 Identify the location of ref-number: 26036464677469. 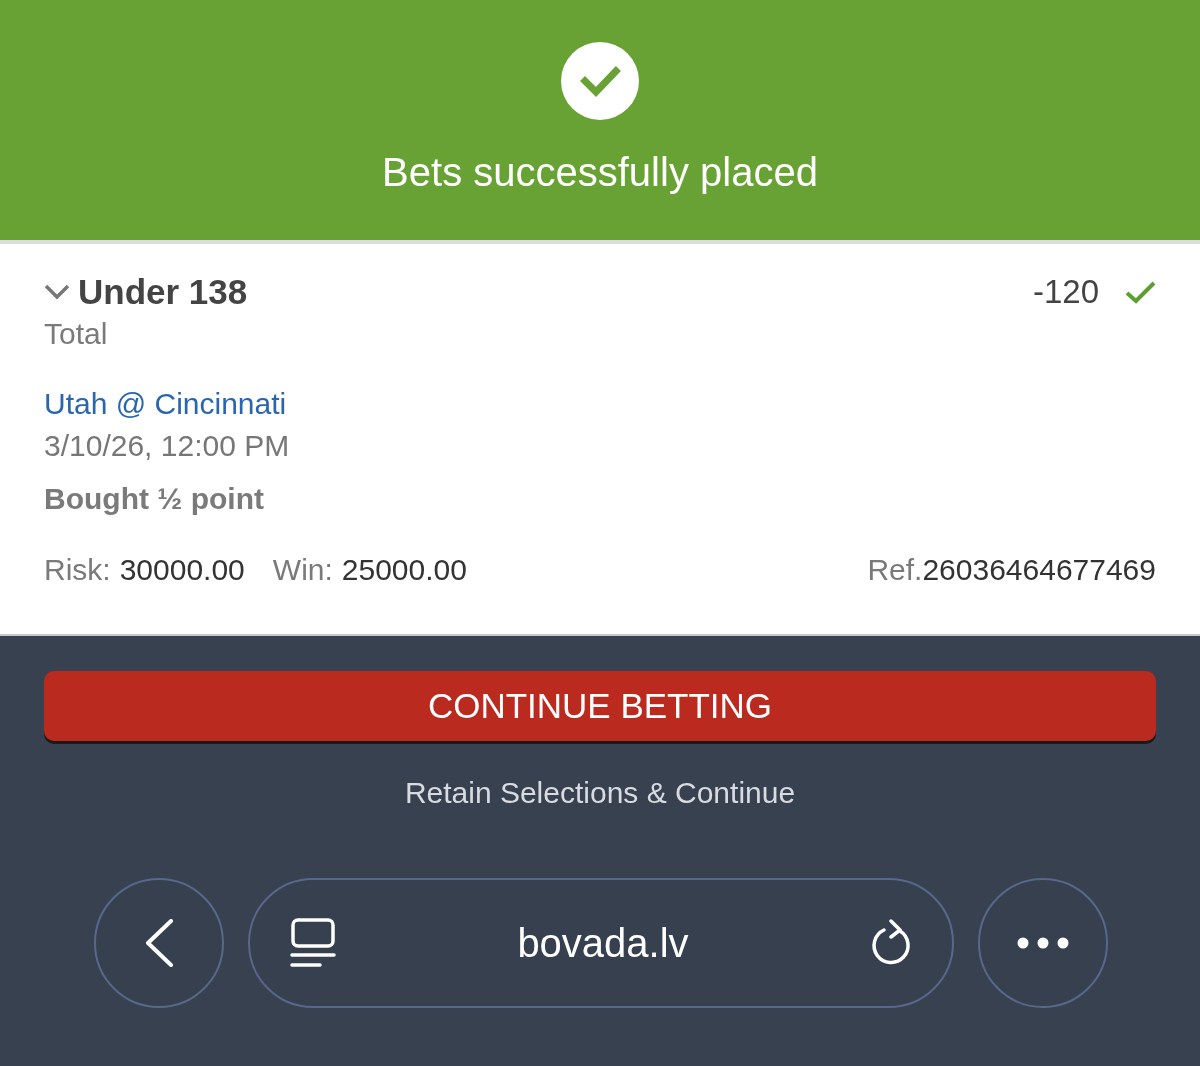
(1039, 570).